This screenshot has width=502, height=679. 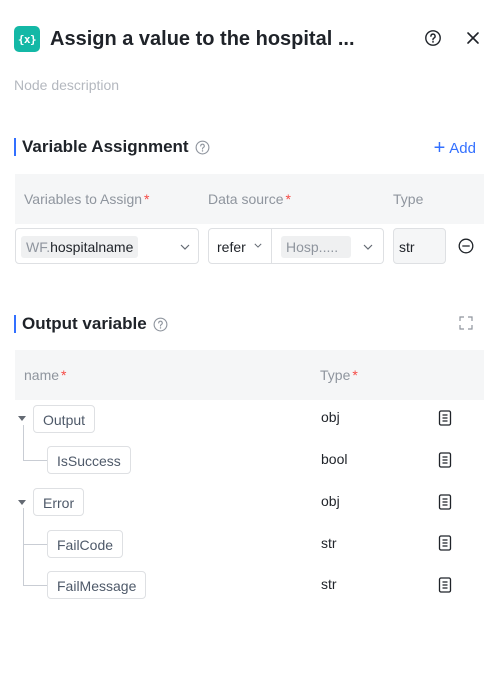 I want to click on remove-circle-icon, so click(x=466, y=246).